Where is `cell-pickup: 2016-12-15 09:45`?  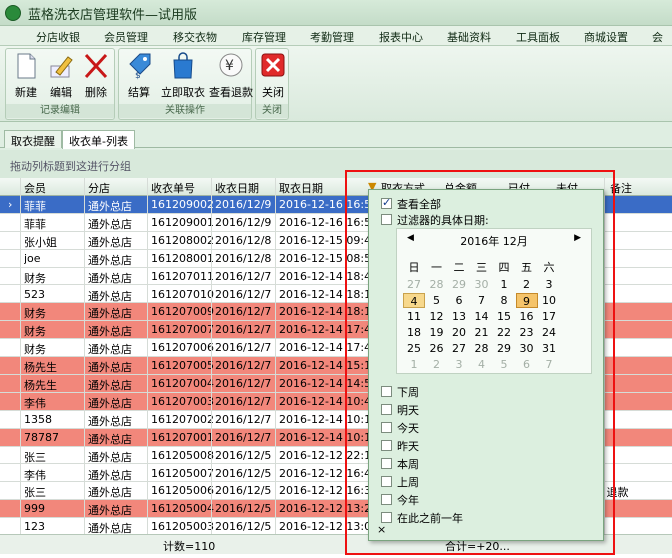
cell-pickup: 2016-12-15 09:45 is located at coordinates (329, 240).